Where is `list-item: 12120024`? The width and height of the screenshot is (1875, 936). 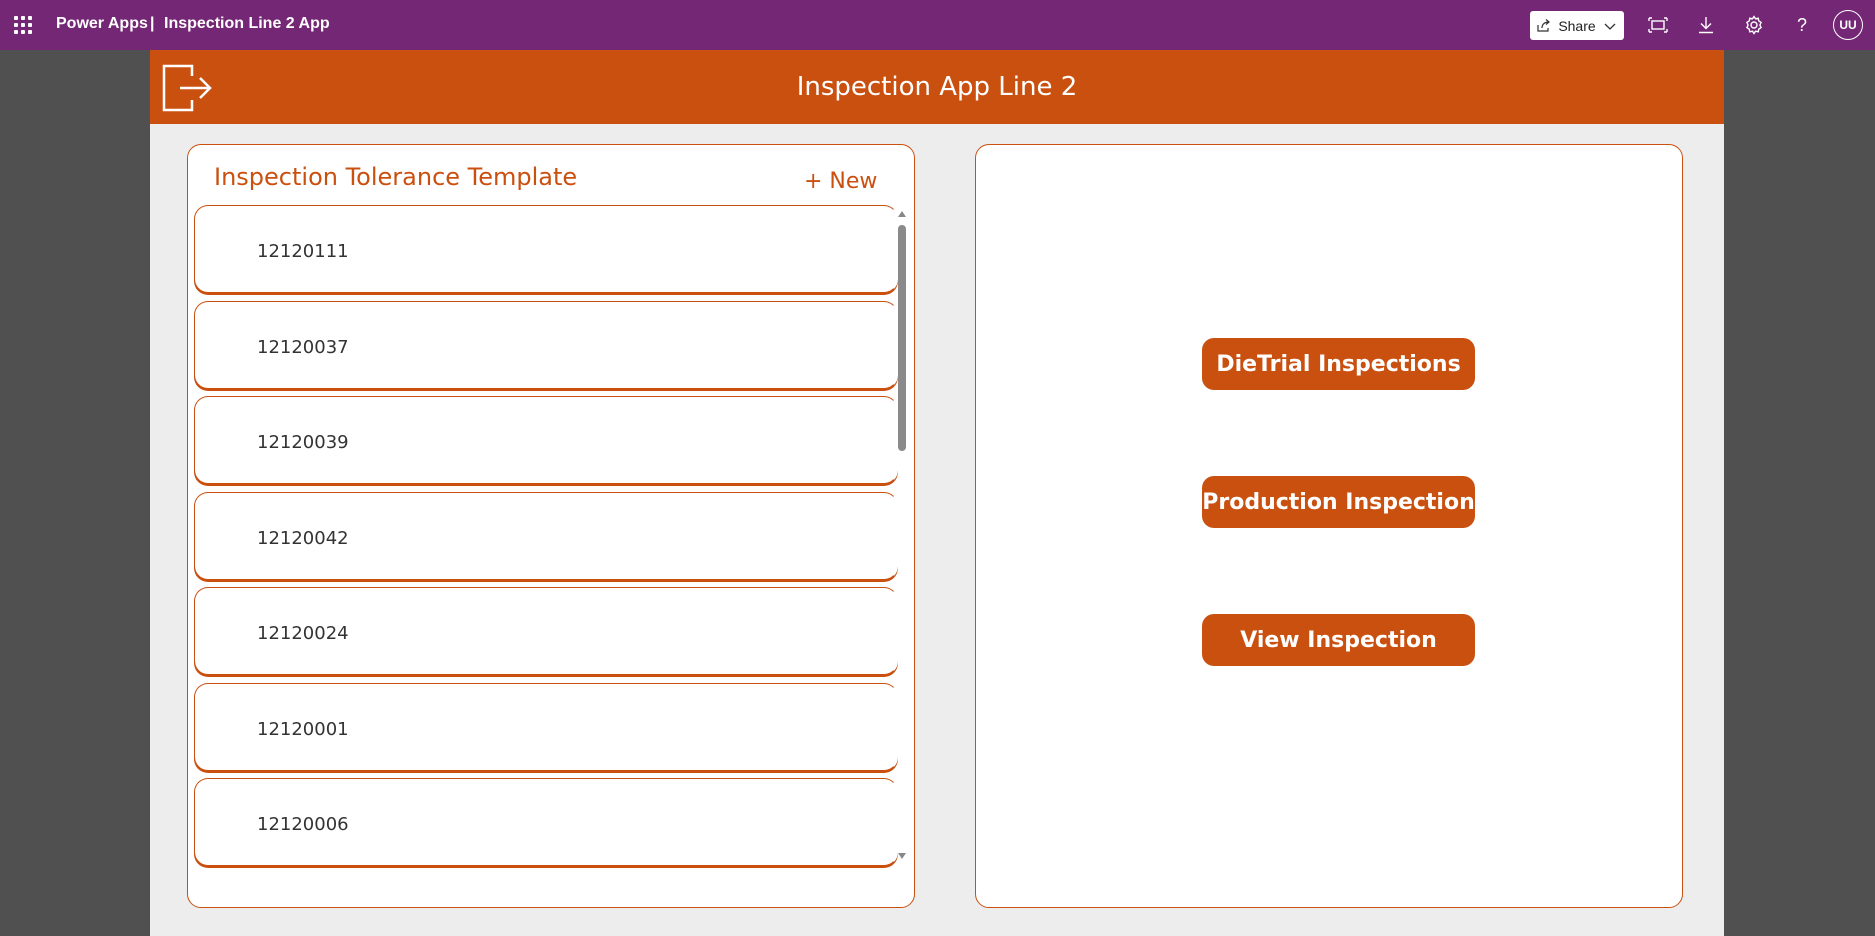
list-item: 12120024 is located at coordinates (546, 631).